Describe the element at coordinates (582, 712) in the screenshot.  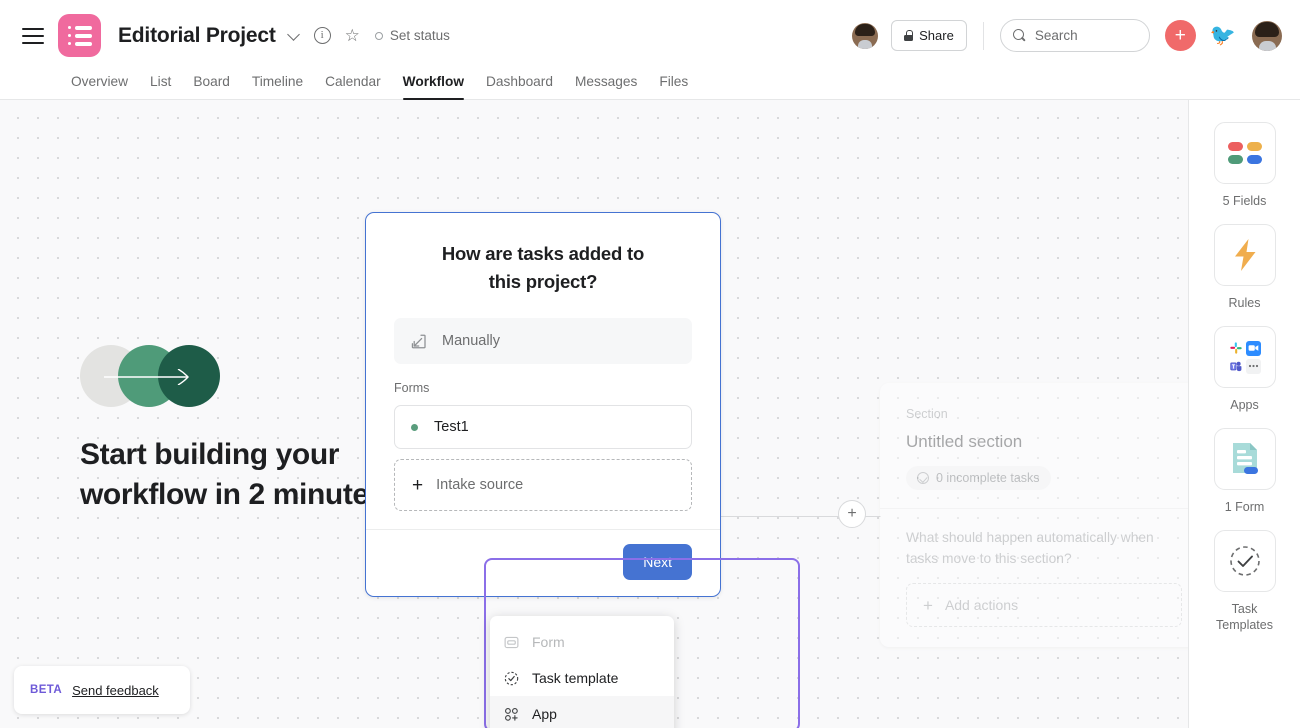
I see `dropdown-item-app: App` at that location.